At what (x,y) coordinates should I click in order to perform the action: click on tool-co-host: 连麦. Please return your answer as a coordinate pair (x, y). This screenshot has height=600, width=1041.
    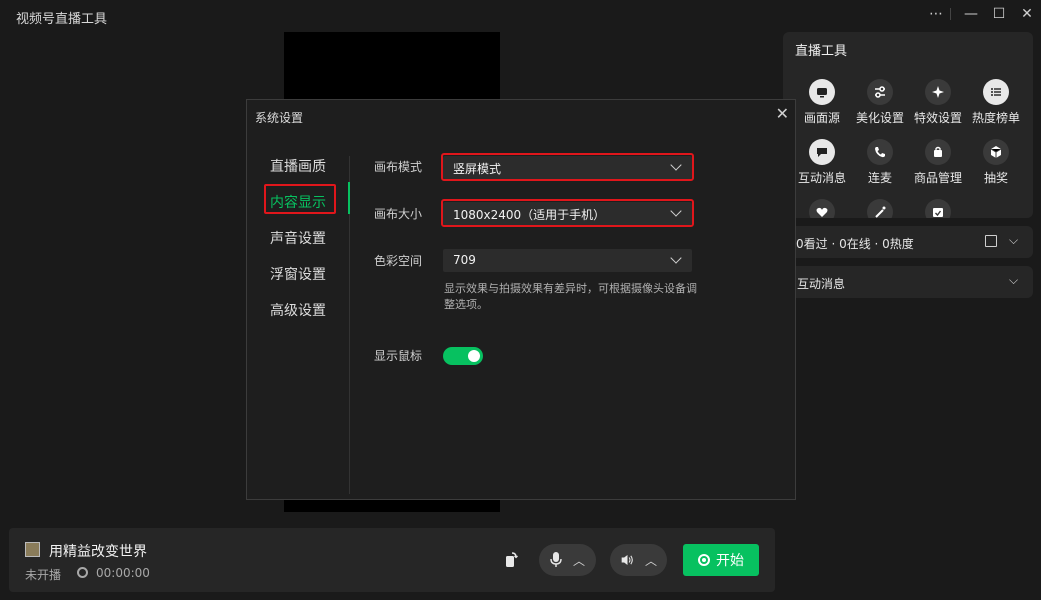
    Looking at the image, I should click on (880, 162).